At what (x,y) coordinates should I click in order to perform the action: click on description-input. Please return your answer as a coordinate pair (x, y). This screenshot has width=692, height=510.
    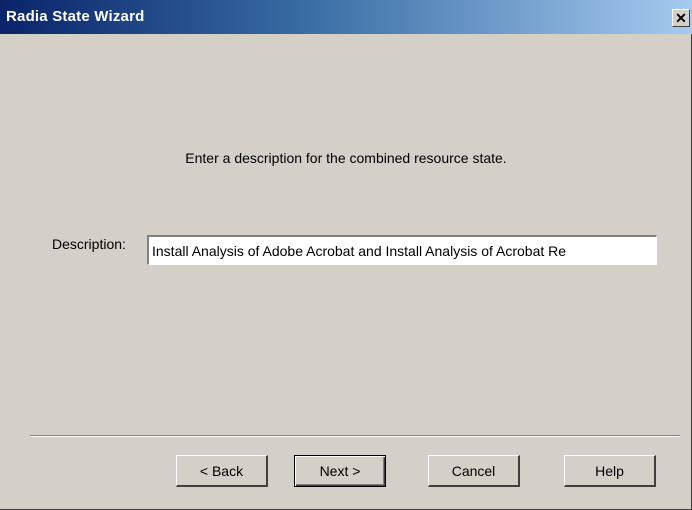
    Looking at the image, I should click on (402, 250).